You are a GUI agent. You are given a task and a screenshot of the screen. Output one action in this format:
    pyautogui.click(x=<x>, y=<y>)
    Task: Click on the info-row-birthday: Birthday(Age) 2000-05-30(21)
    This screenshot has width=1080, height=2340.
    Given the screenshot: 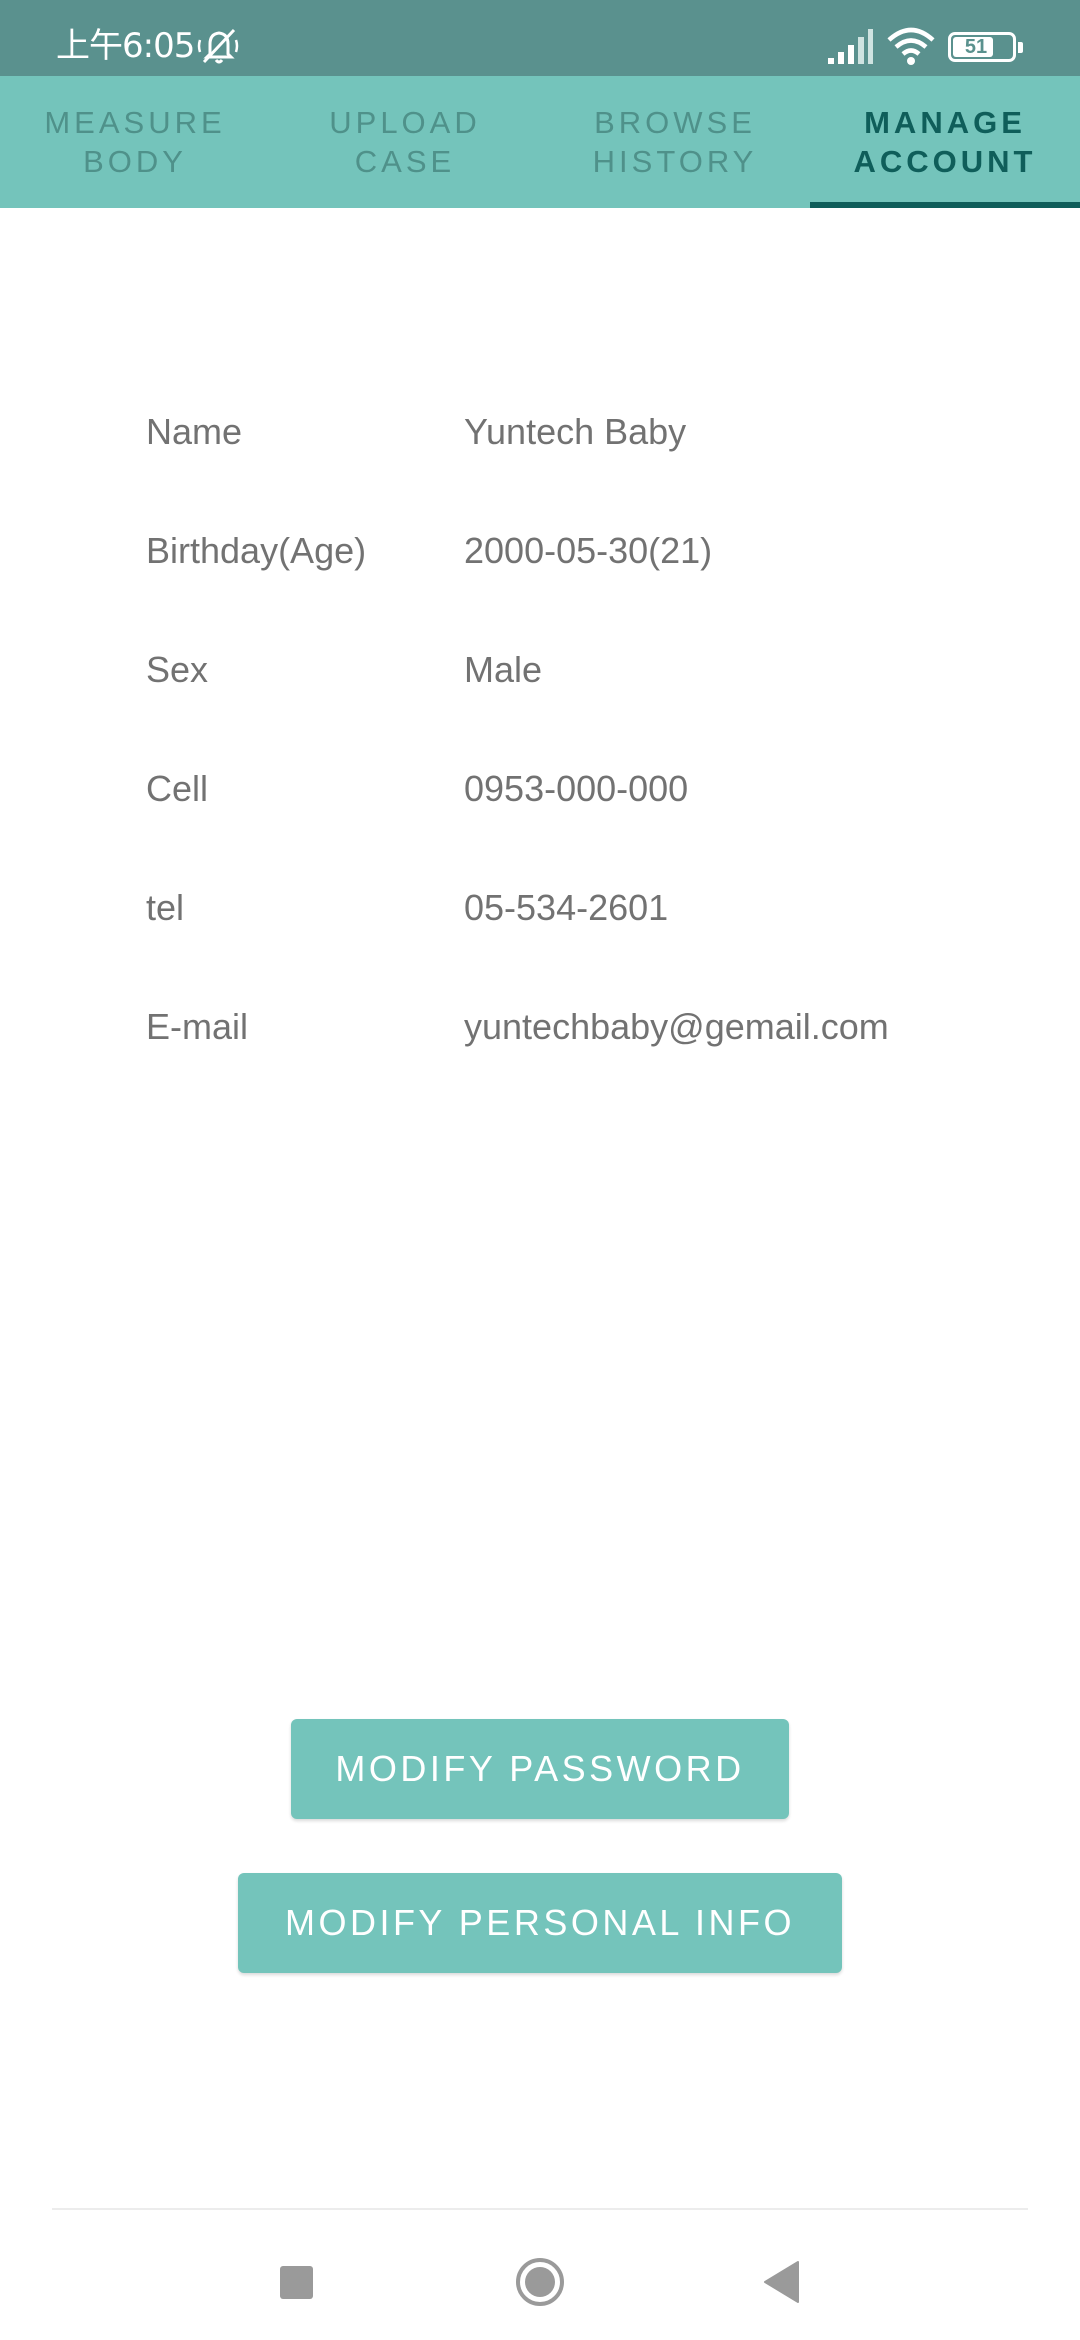 What is the action you would take?
    pyautogui.click(x=576, y=578)
    